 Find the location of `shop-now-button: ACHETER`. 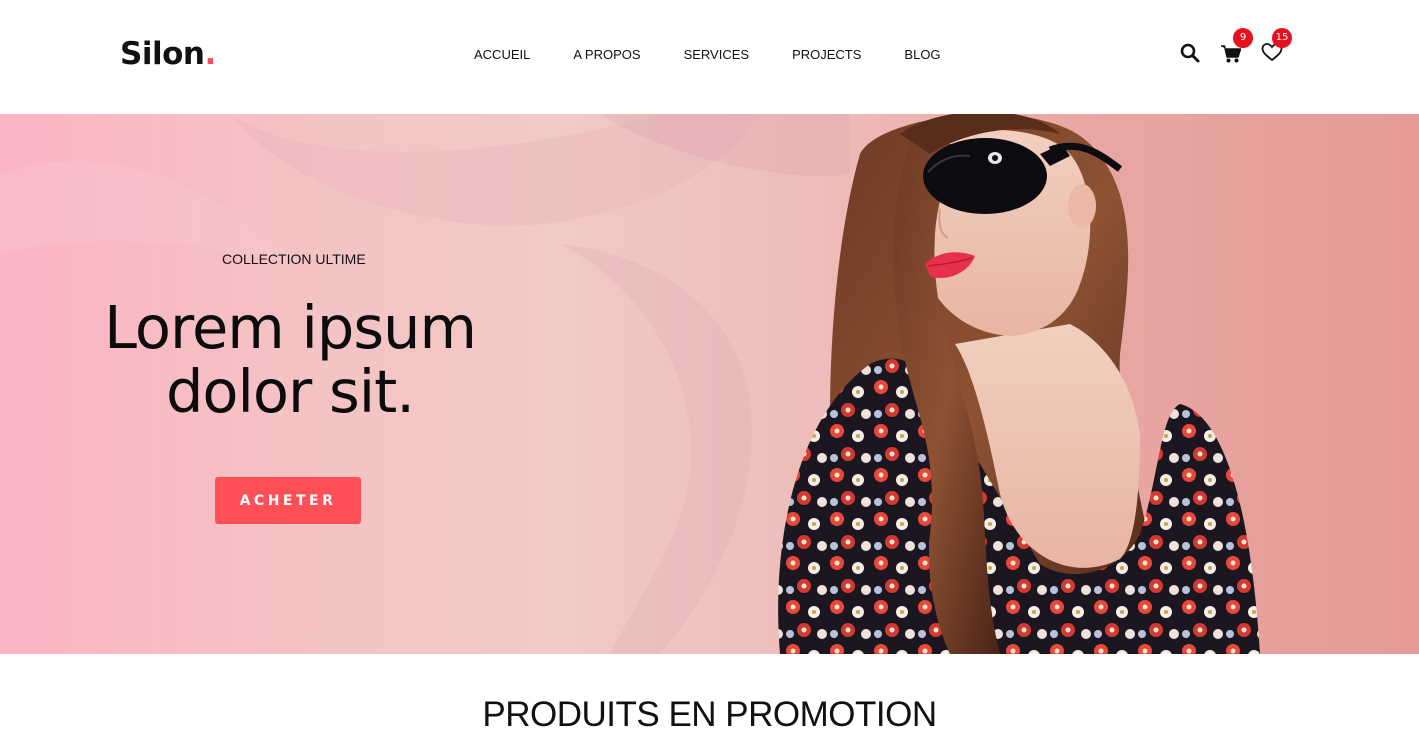

shop-now-button: ACHETER is located at coordinates (288, 500).